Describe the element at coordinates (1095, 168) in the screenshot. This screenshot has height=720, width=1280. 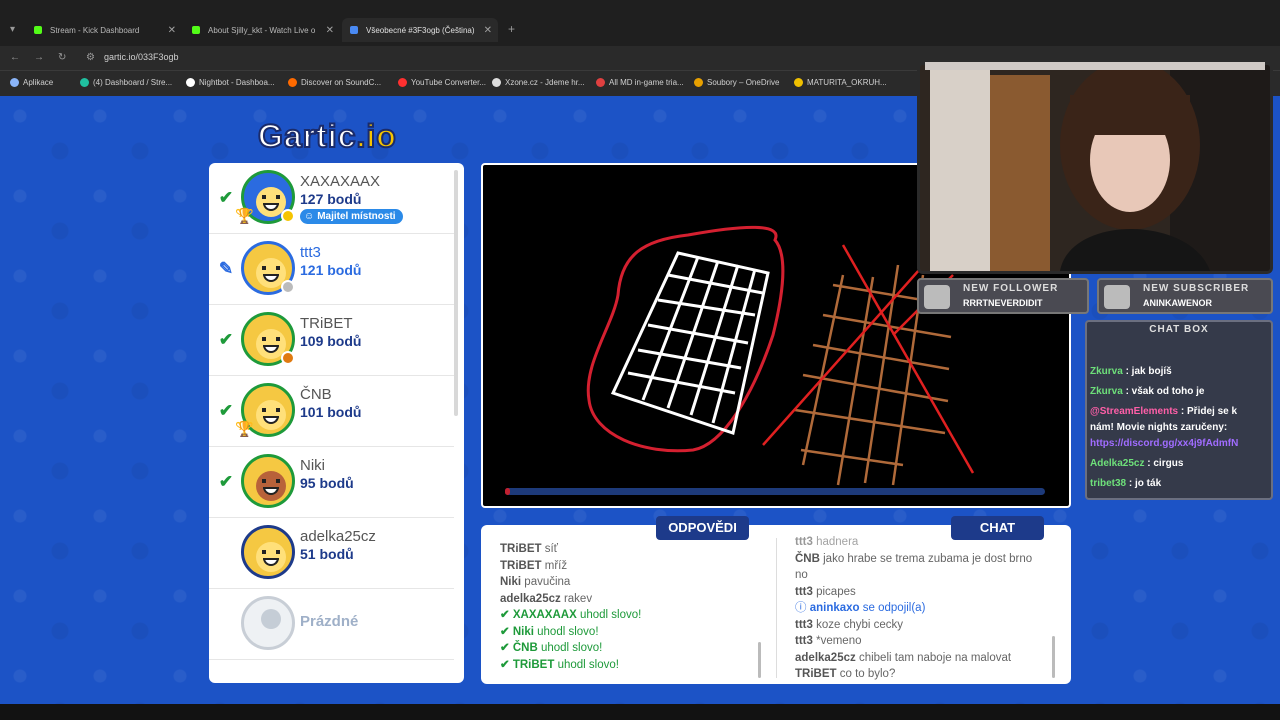
I see `webcam-feed` at that location.